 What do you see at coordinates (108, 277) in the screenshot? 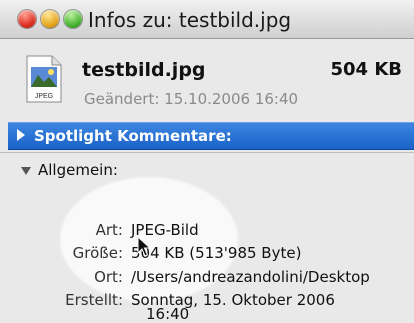
I see `location-label: Ort:` at bounding box center [108, 277].